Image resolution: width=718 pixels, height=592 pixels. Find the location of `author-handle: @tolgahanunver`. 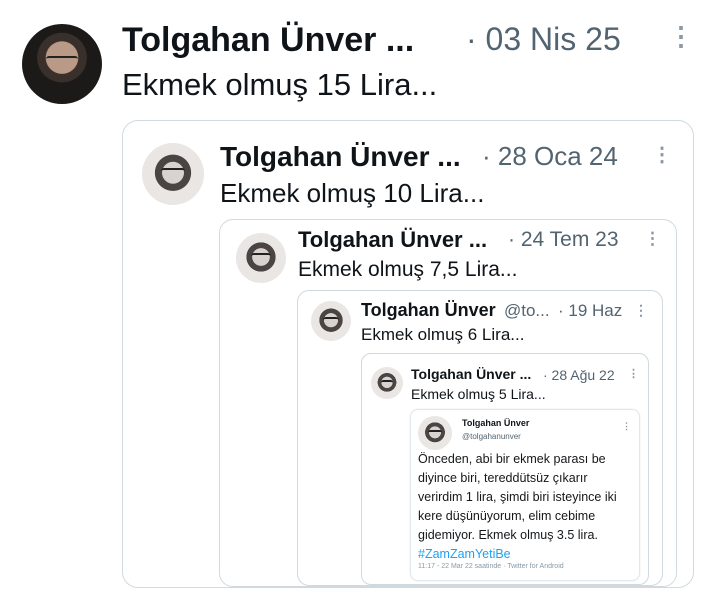

author-handle: @tolgahanunver is located at coordinates (491, 436).